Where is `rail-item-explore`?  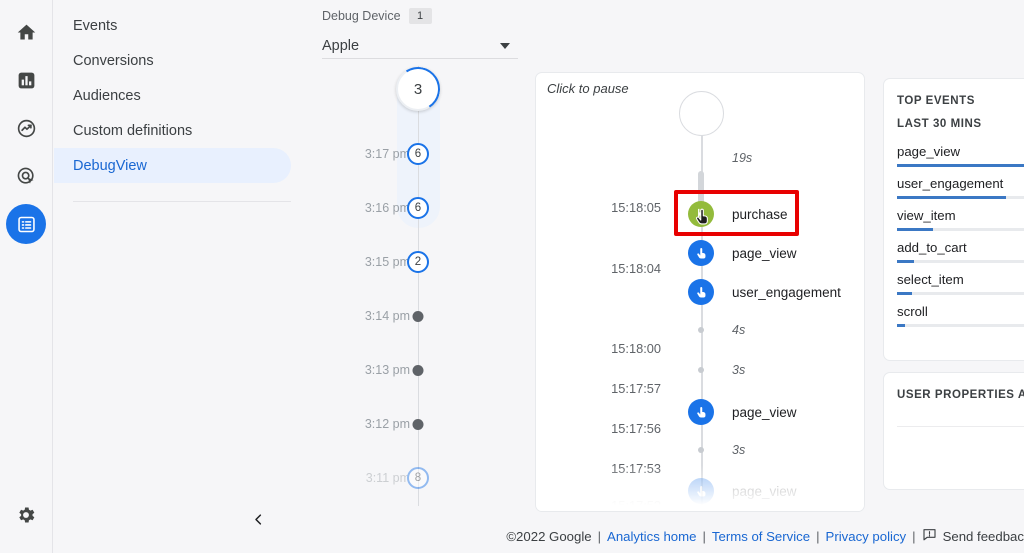 rail-item-explore is located at coordinates (26, 128).